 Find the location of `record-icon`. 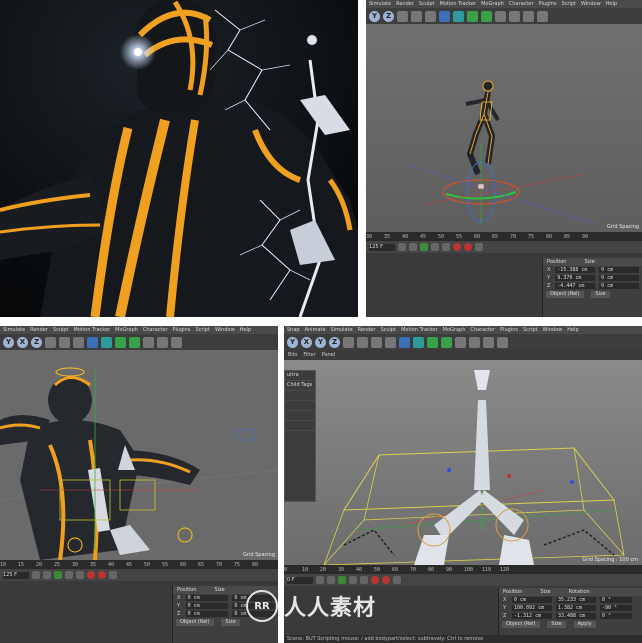

record-icon is located at coordinates (457, 247).